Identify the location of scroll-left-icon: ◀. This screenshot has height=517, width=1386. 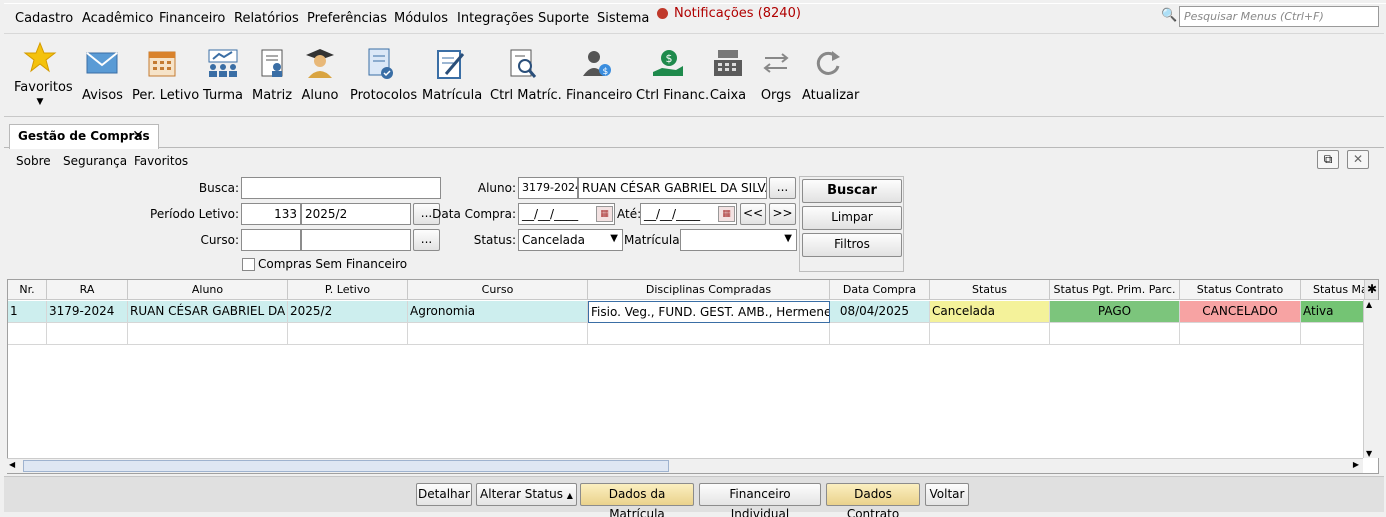
(12, 464).